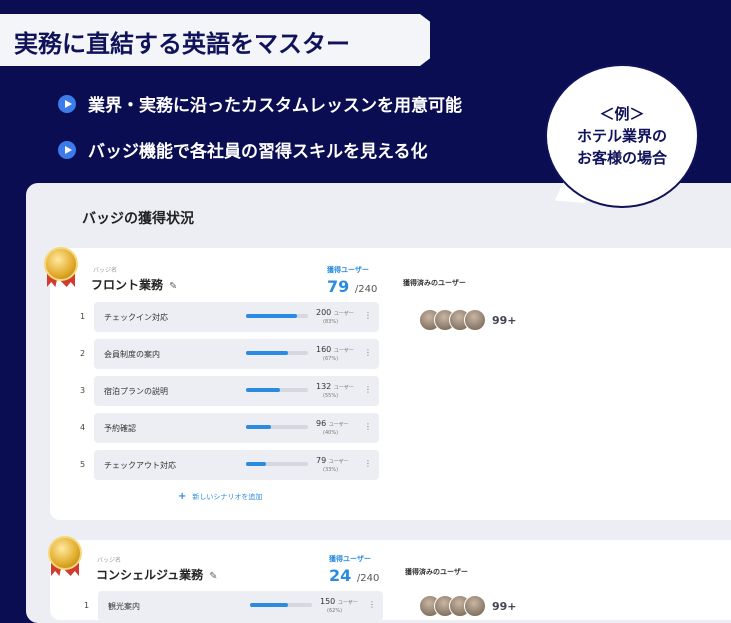 The width and height of the screenshot is (731, 623). I want to click on scenario-row: チェックイン対応 200 ユーザー (83%) ⋮, so click(236, 317).